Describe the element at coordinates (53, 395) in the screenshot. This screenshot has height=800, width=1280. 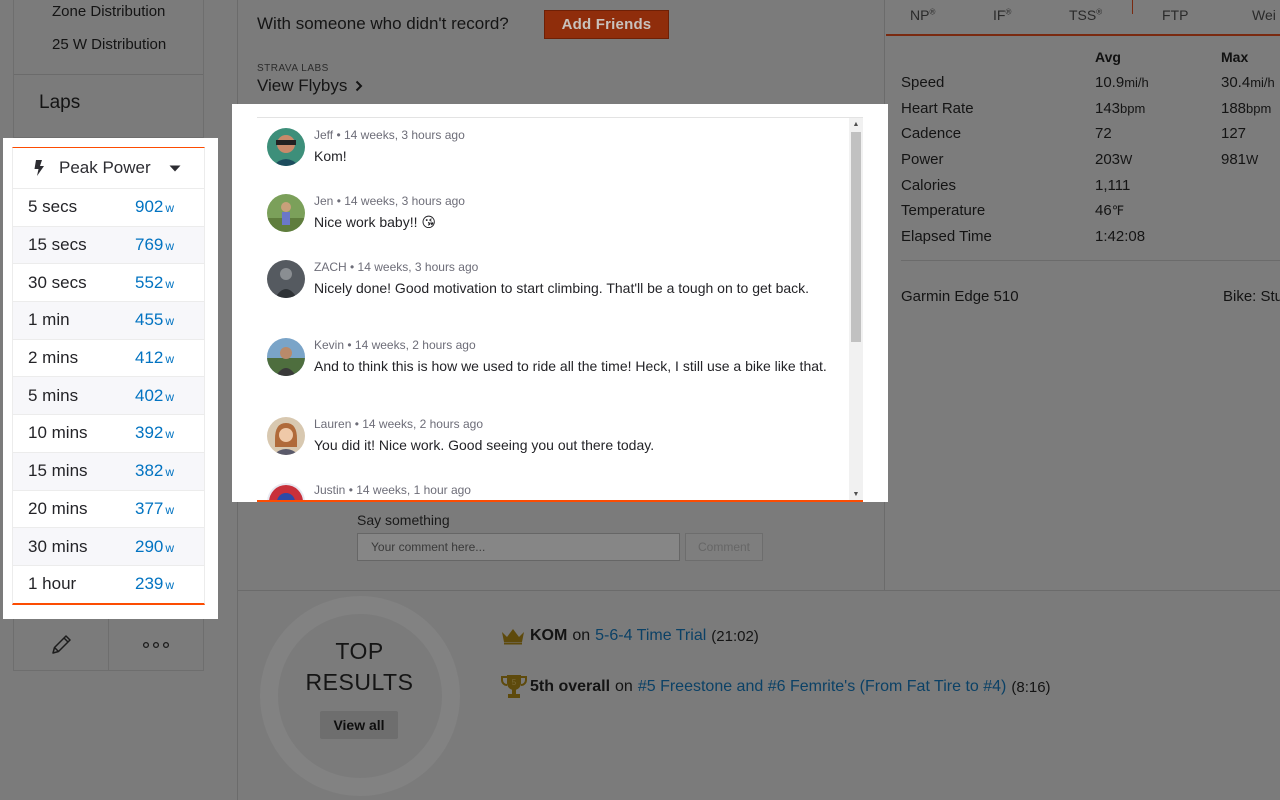
I see `duration: 5 mins` at that location.